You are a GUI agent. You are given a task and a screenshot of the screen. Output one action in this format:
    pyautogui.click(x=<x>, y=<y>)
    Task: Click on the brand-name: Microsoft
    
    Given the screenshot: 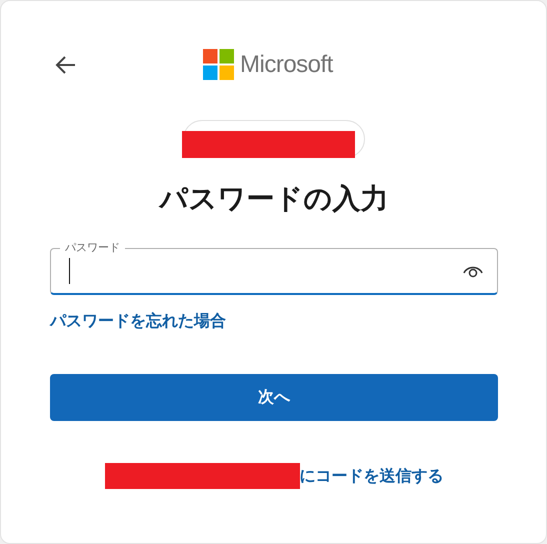 What is the action you would take?
    pyautogui.click(x=286, y=64)
    